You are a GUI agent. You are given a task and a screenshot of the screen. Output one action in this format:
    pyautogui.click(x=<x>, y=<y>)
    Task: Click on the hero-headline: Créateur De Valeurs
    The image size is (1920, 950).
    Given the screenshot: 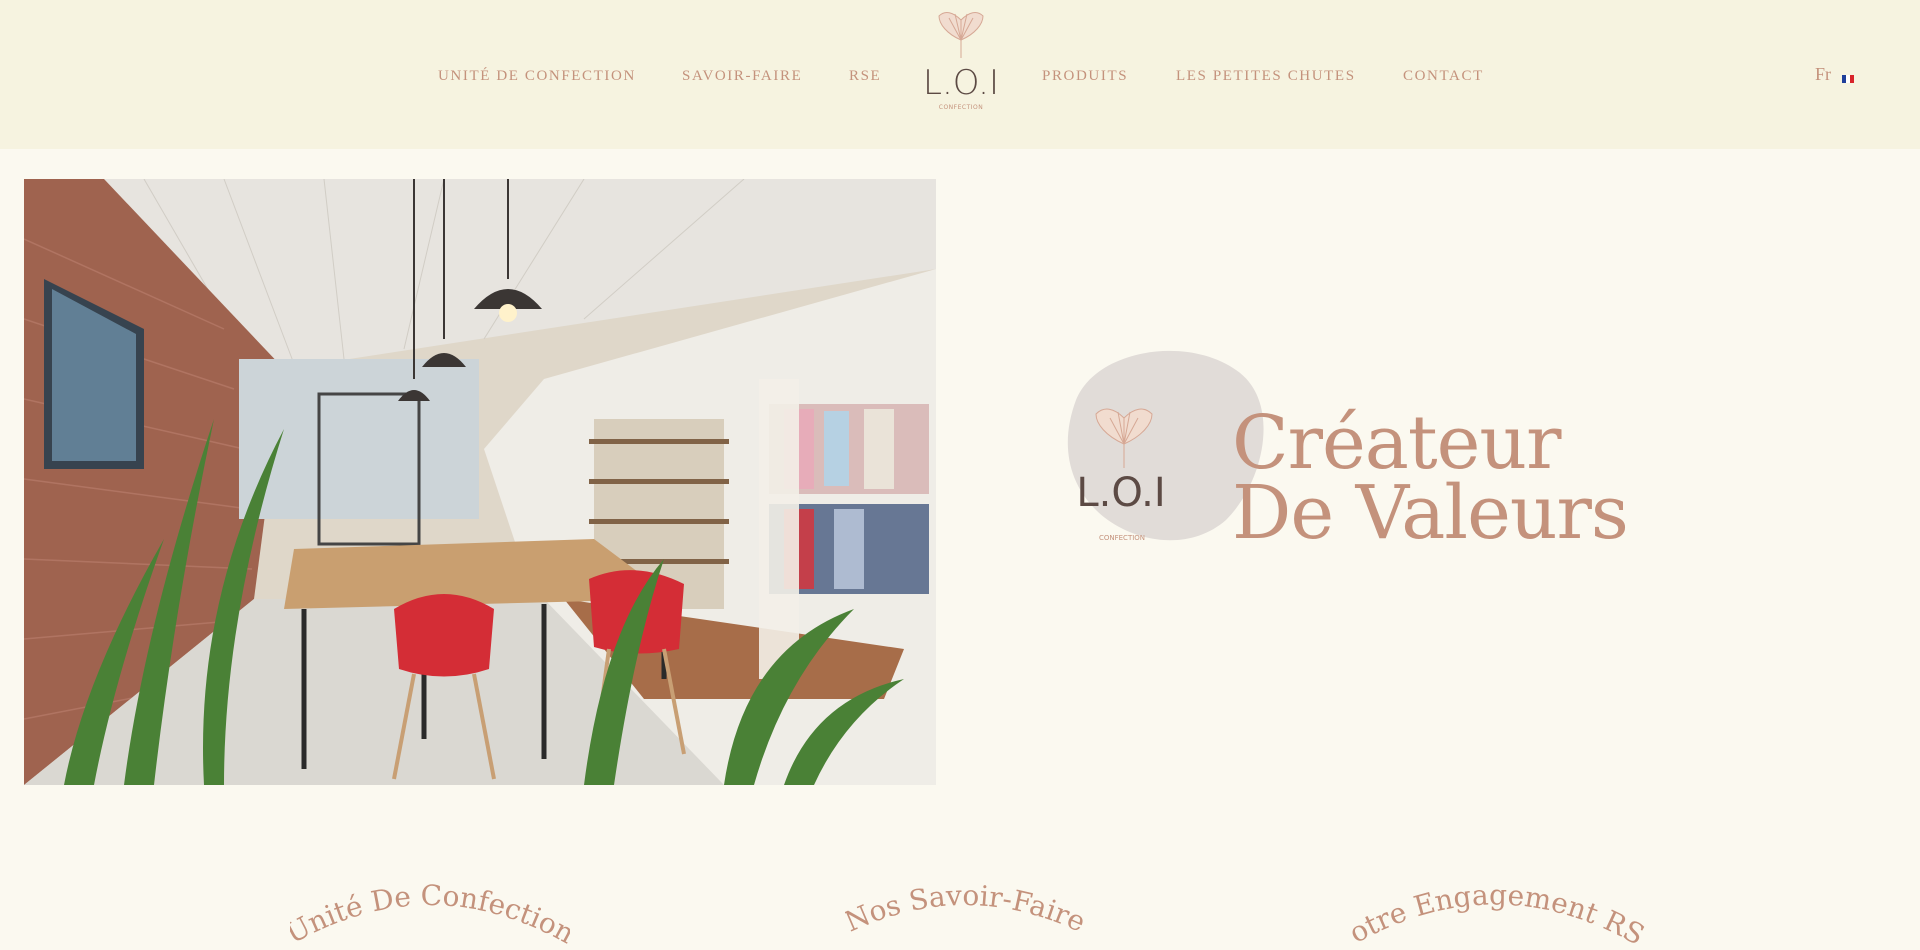 What is the action you would take?
    pyautogui.click(x=1430, y=478)
    